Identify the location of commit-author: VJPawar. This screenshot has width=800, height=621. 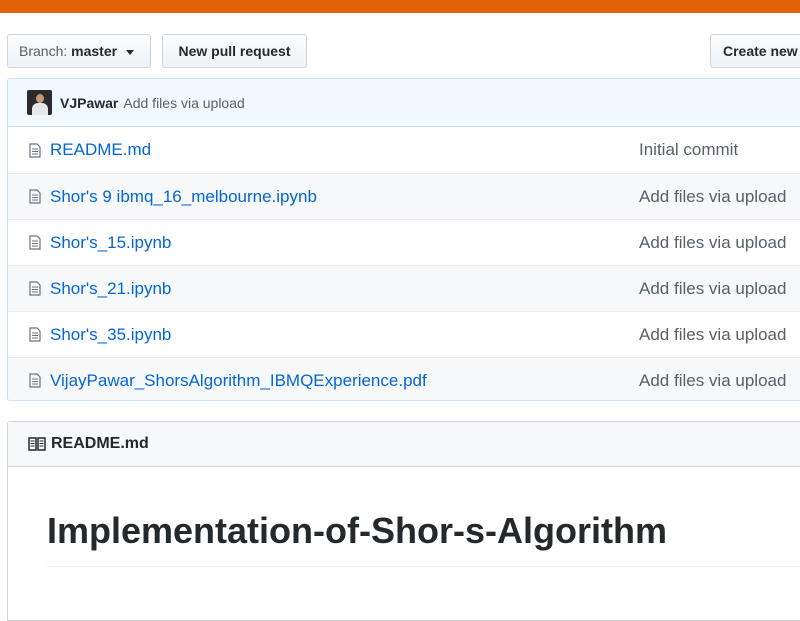
(89, 103).